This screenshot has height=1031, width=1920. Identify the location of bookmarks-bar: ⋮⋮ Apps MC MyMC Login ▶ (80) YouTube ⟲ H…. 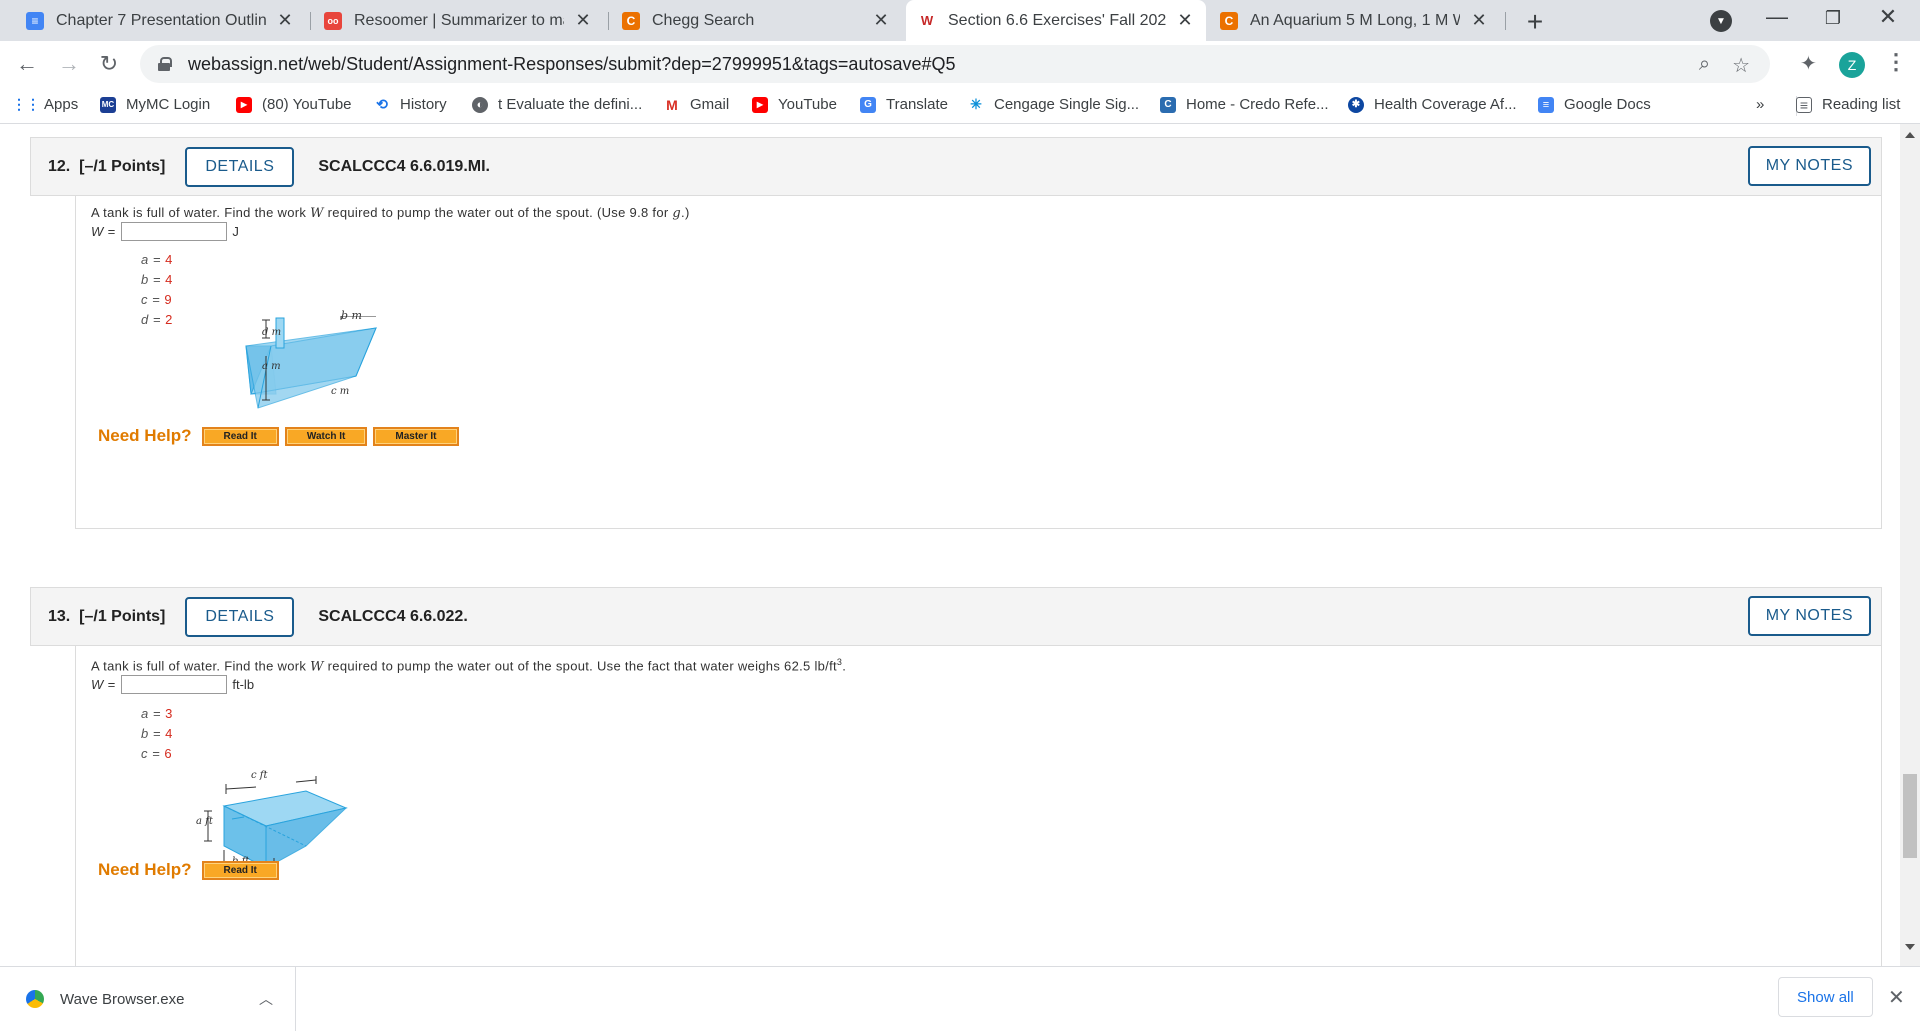
(960, 106).